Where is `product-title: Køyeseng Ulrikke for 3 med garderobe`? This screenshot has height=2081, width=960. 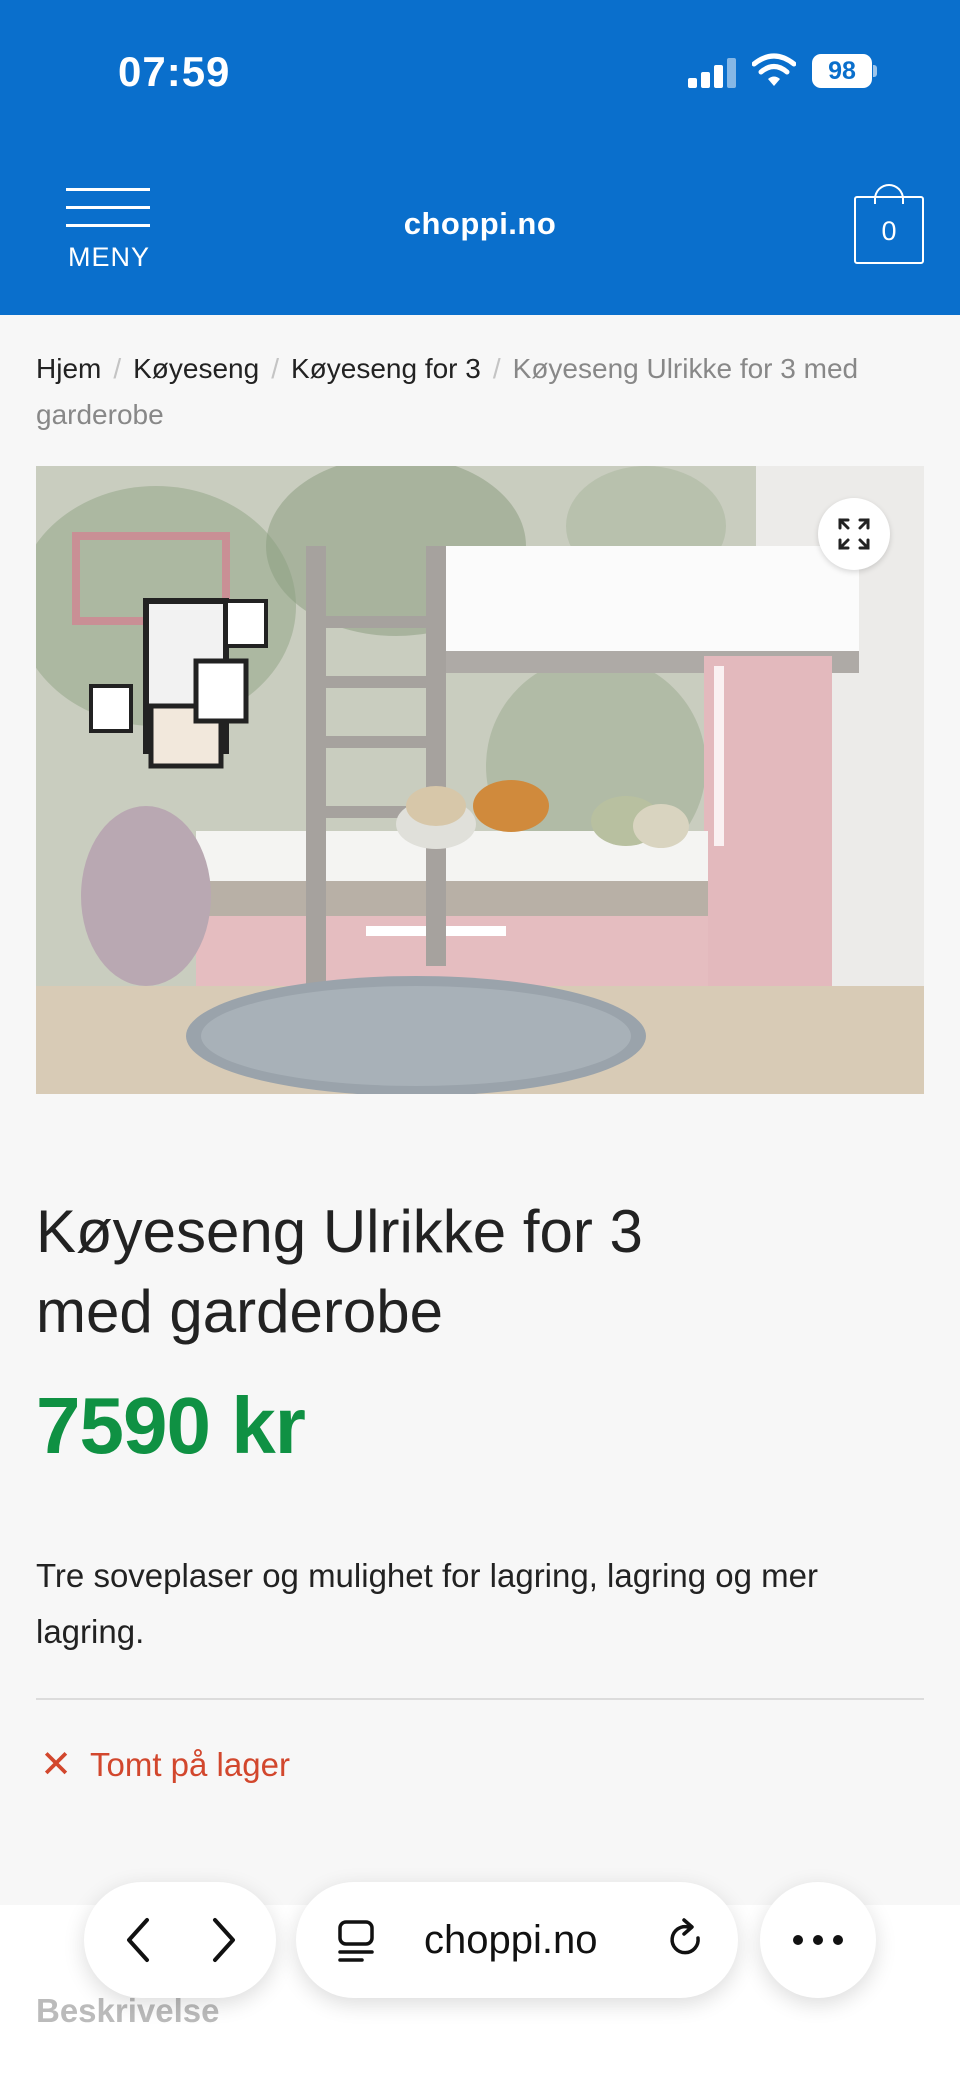
product-title: Køyeseng Ulrikke for 3 med garderobe is located at coordinates (339, 1271).